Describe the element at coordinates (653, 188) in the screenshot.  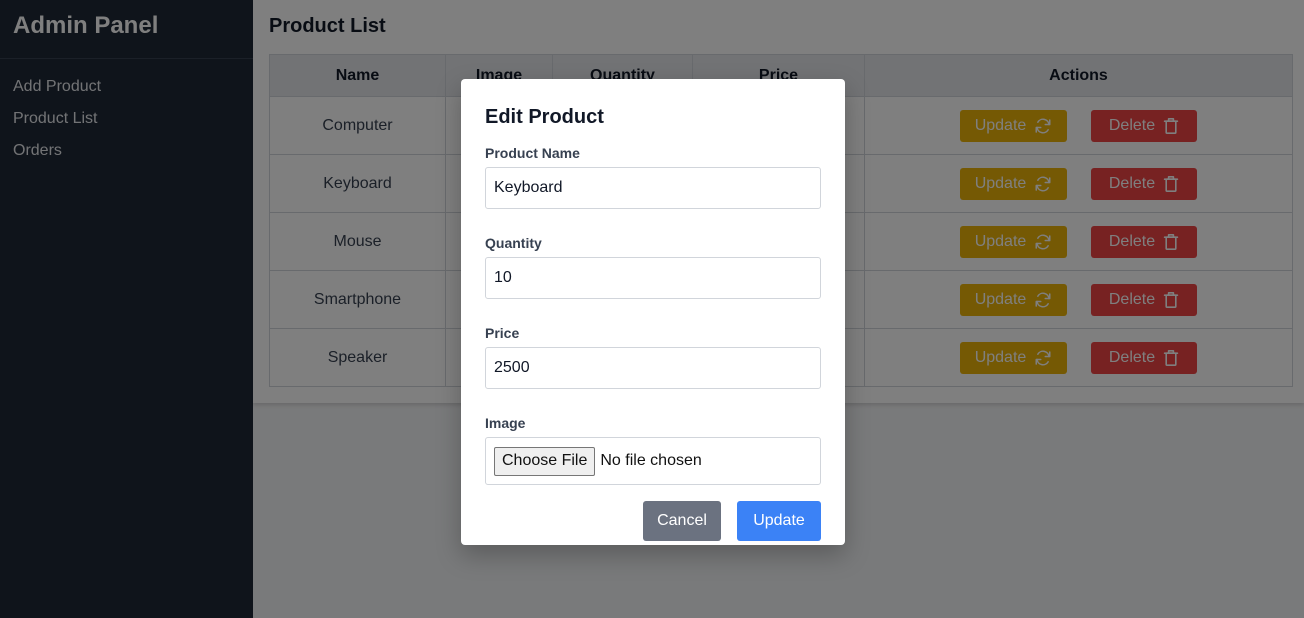
I see `product-name-input` at that location.